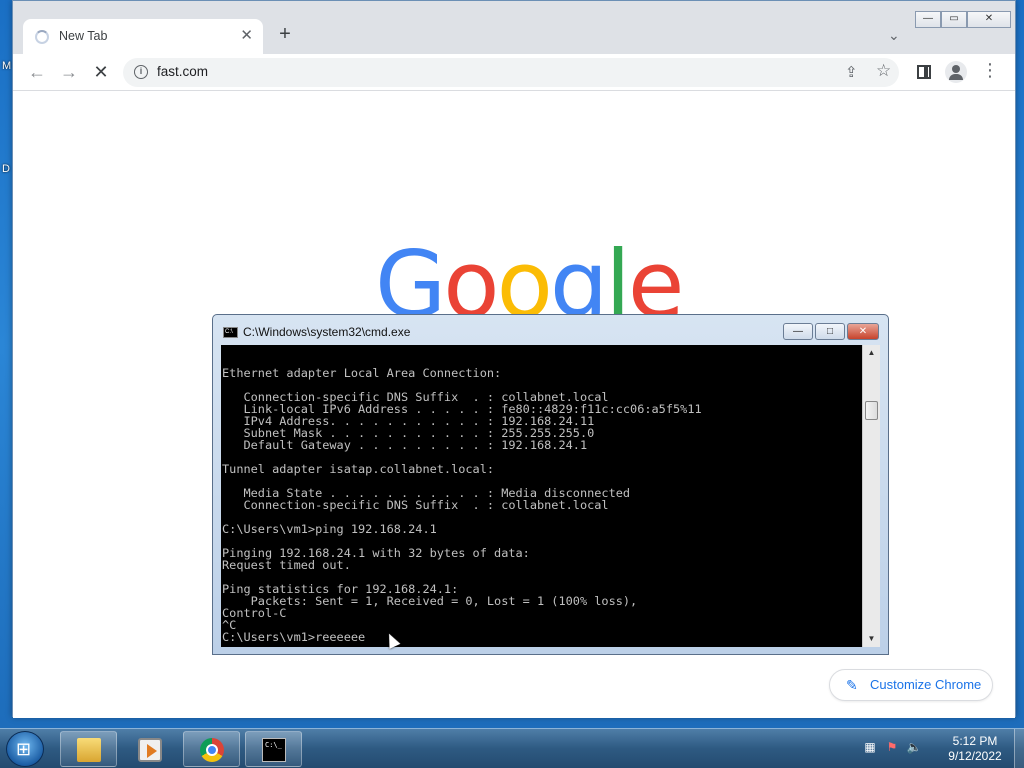  Describe the element at coordinates (143, 36) in the screenshot. I see `tab-new-tab: New Tab ✕` at that location.